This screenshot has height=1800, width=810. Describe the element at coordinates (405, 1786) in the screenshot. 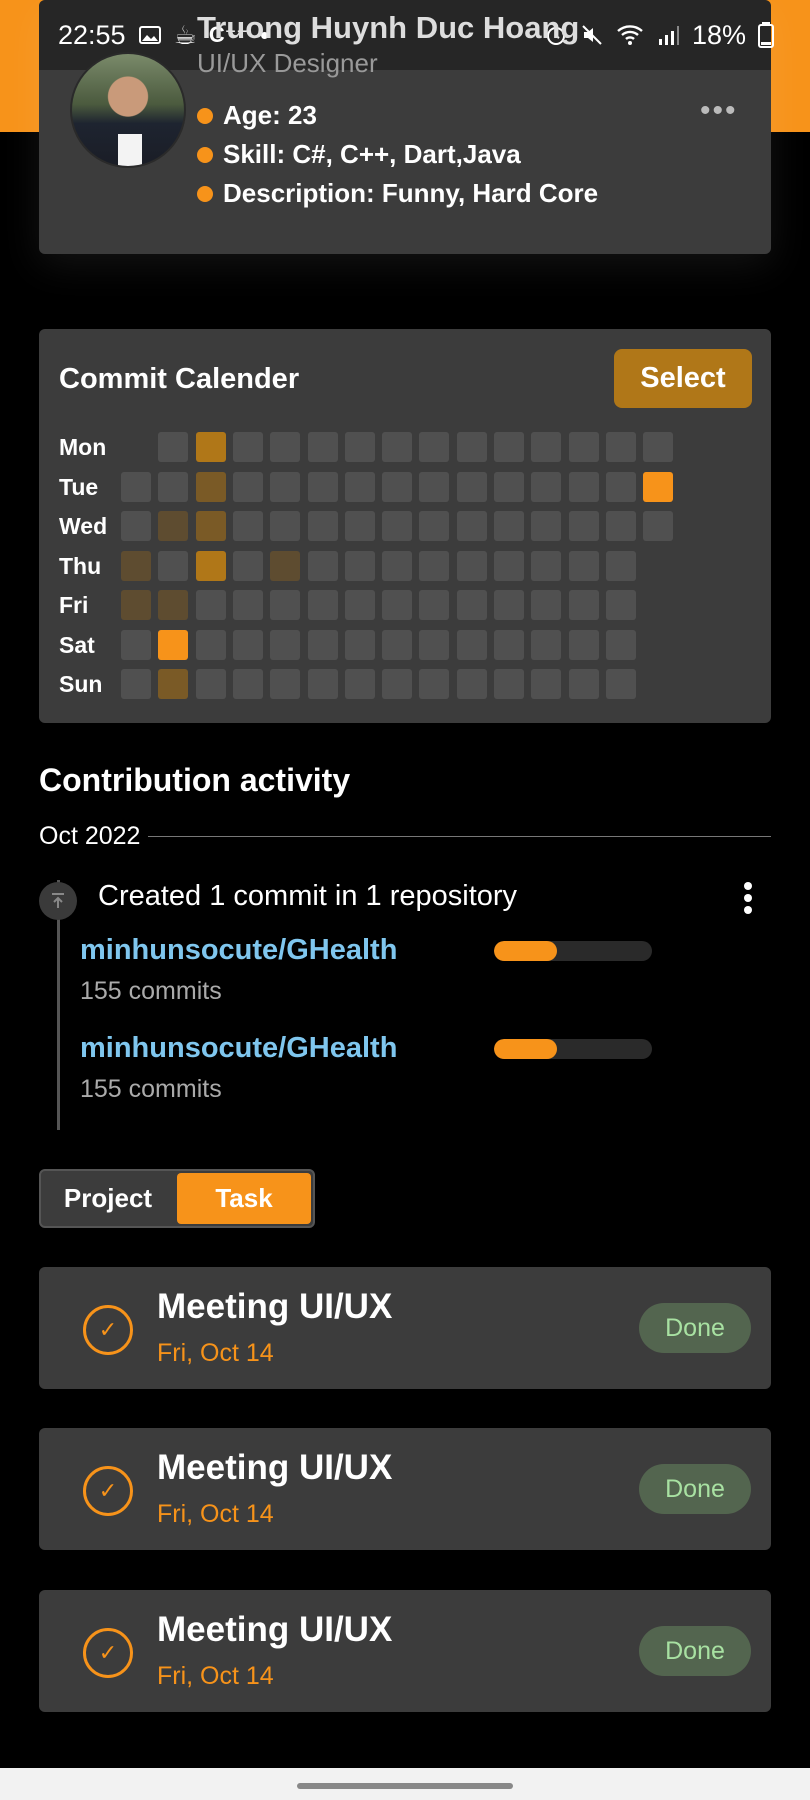

I see `home-indicator` at that location.